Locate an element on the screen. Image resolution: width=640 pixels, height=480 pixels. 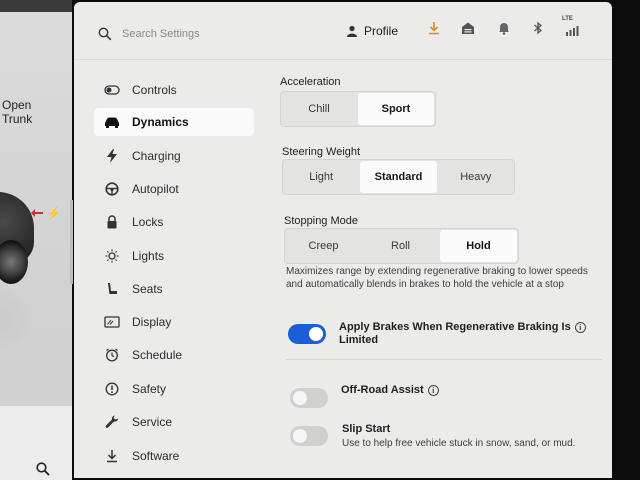
sidebar-item-label: Controls is located at coordinates (154, 90).